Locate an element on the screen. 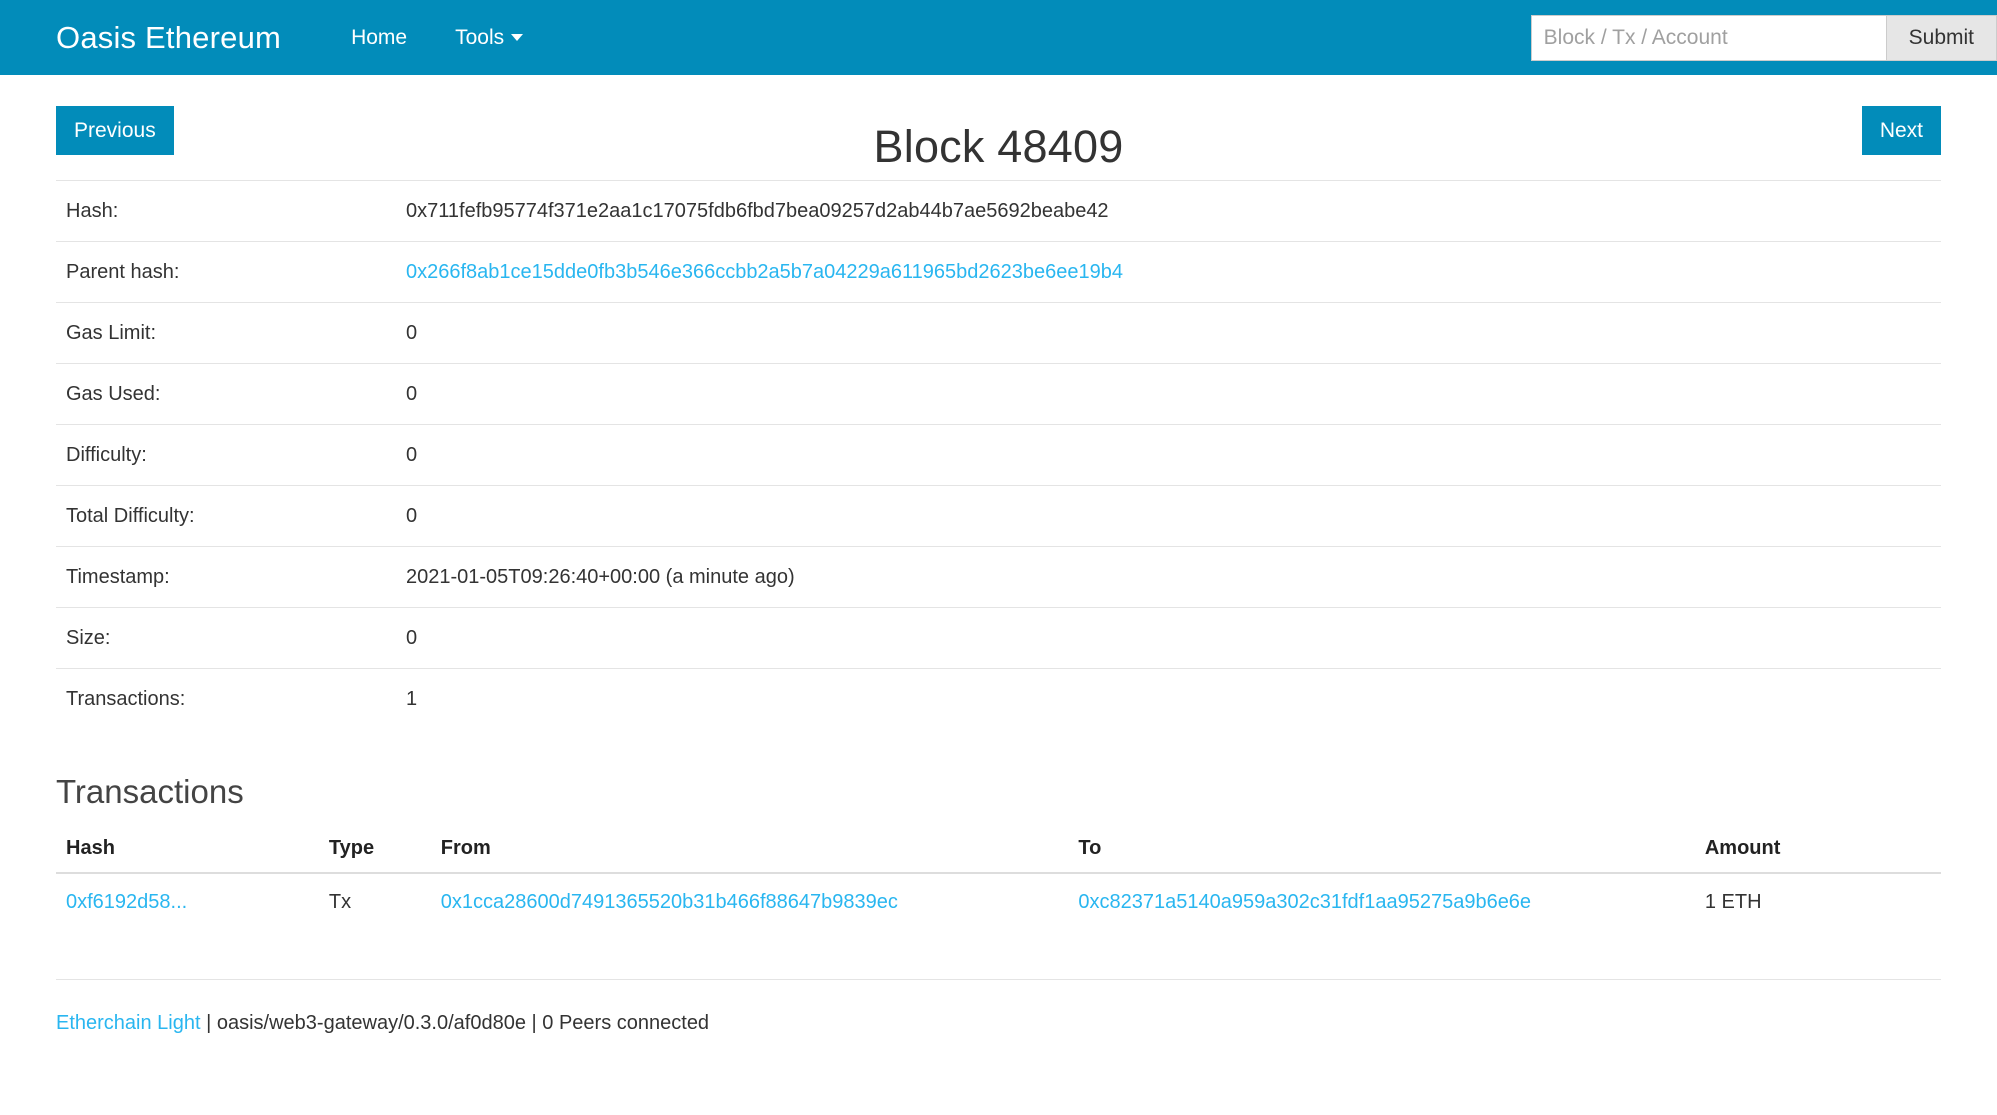 The image size is (1997, 1115). transactions-table-head: Hash Type From To Amount is located at coordinates (998, 855).